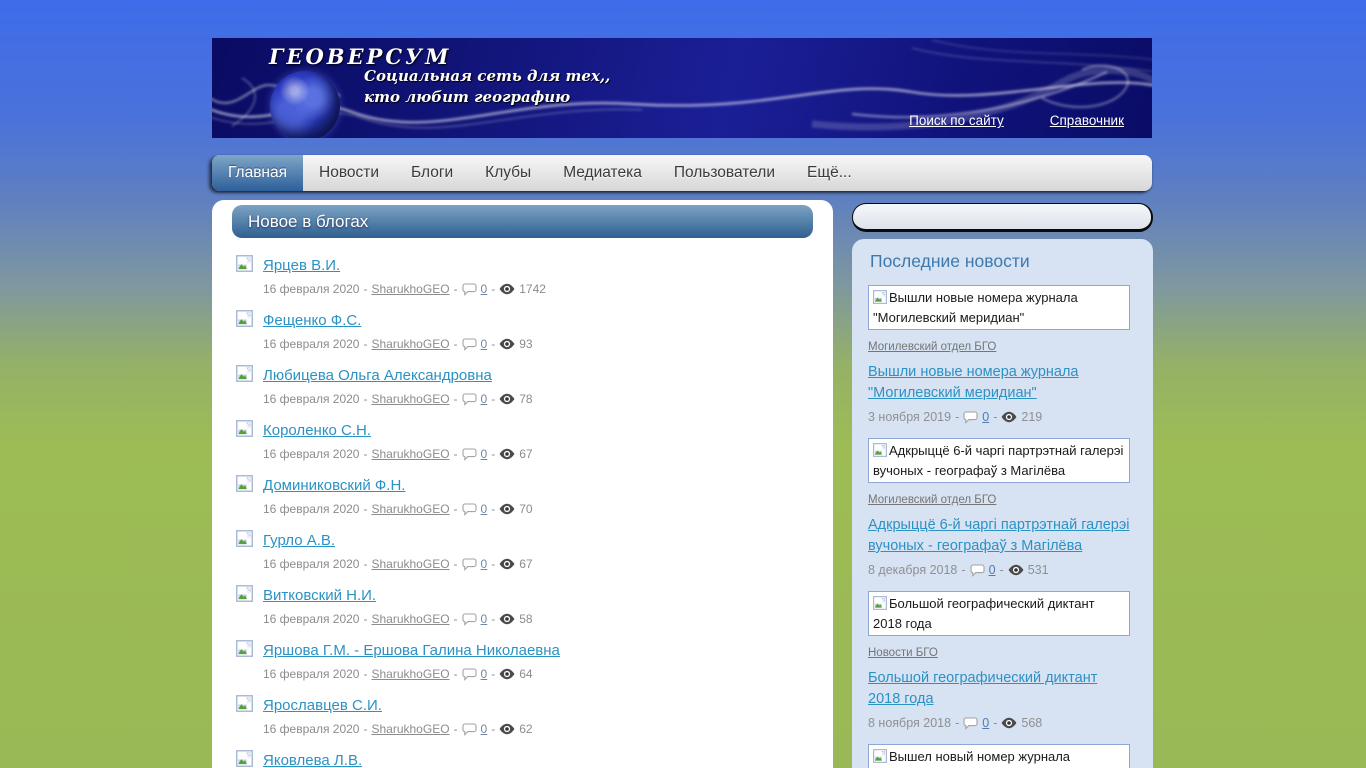 The image size is (1366, 768). I want to click on blog-entry-title-link: Гурло А.В., so click(299, 540).